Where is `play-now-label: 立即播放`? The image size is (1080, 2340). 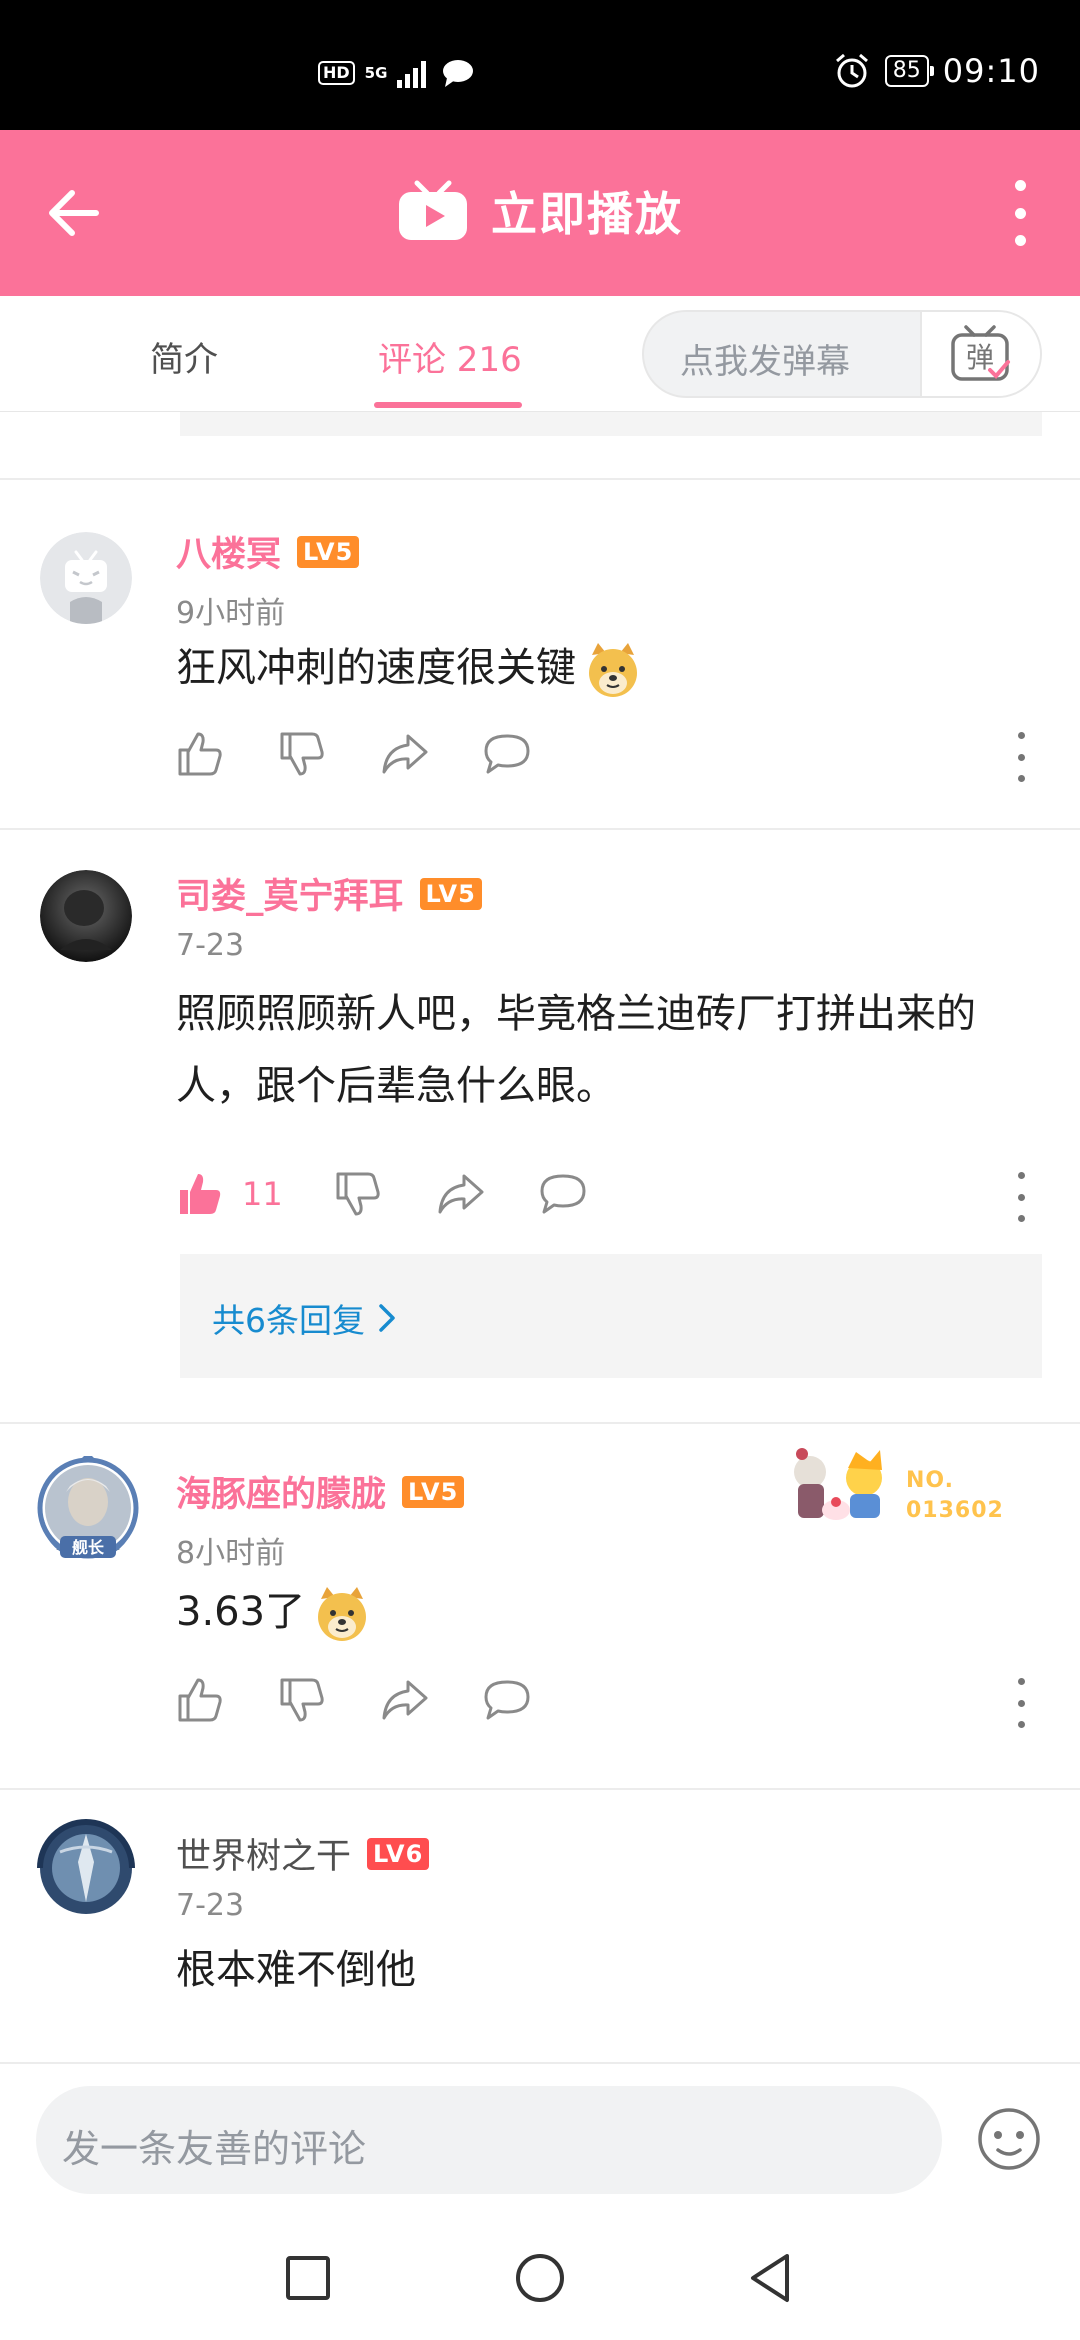 play-now-label: 立即播放 is located at coordinates (587, 214).